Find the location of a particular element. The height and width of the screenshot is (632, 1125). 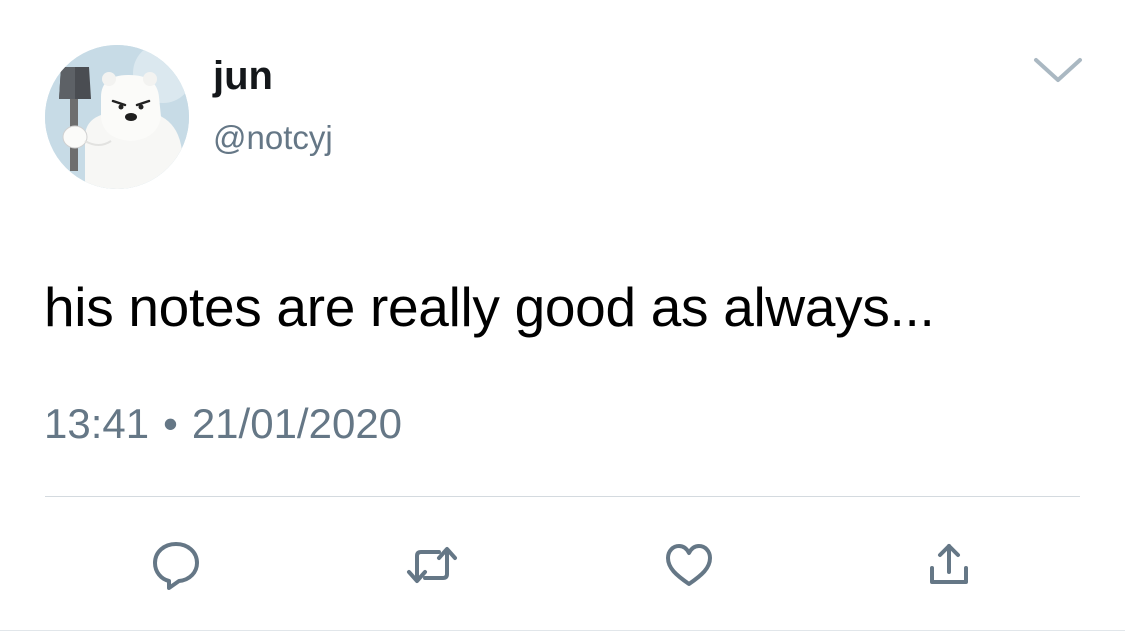

chevron-down-icon is located at coordinates (1058, 70).